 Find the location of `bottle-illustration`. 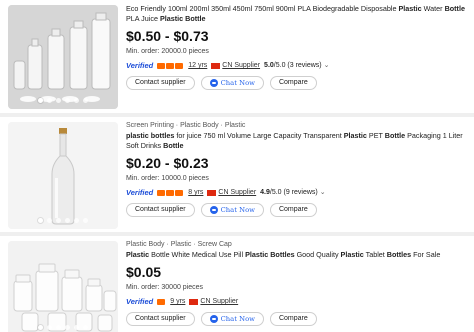

bottle-illustration is located at coordinates (63, 175).